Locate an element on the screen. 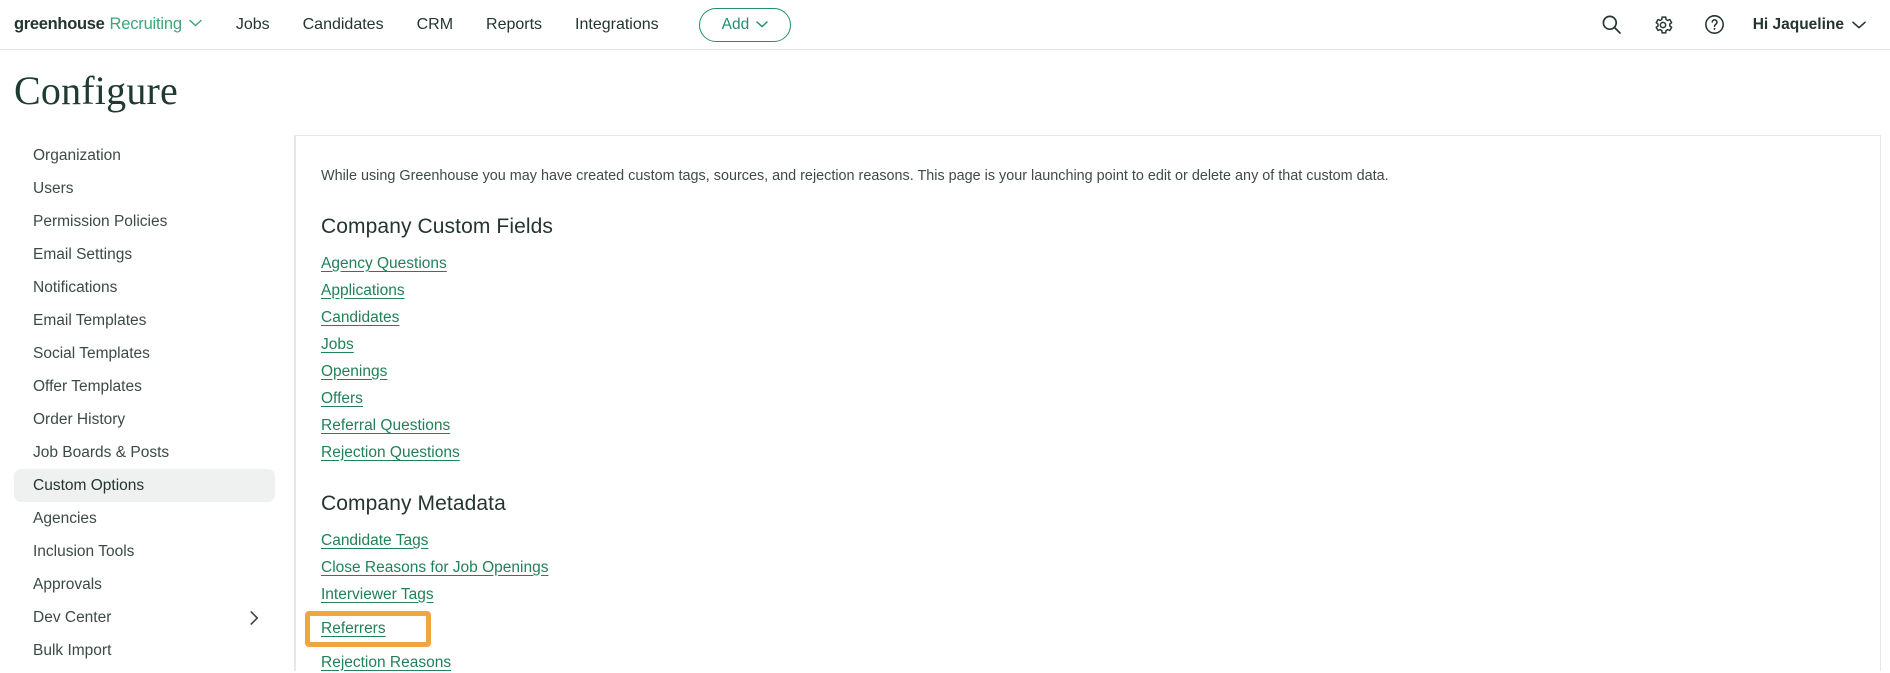 Image resolution: width=1890 pixels, height=673 pixels. list-item: Rejection Questions is located at coordinates (1100, 453).